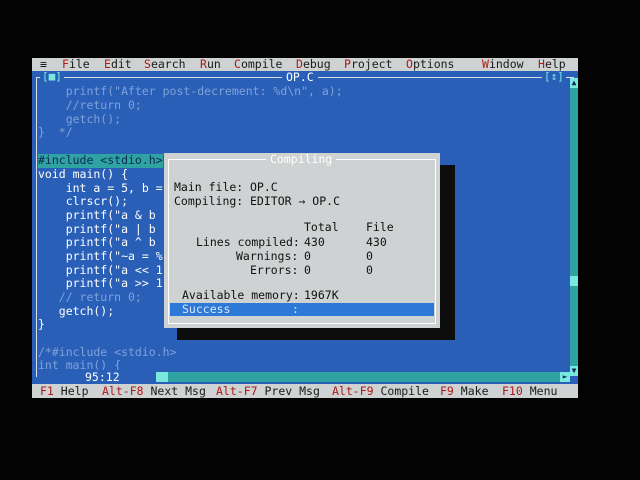  What do you see at coordinates (321, 295) in the screenshot?
I see `available-memory-value: 1967K` at bounding box center [321, 295].